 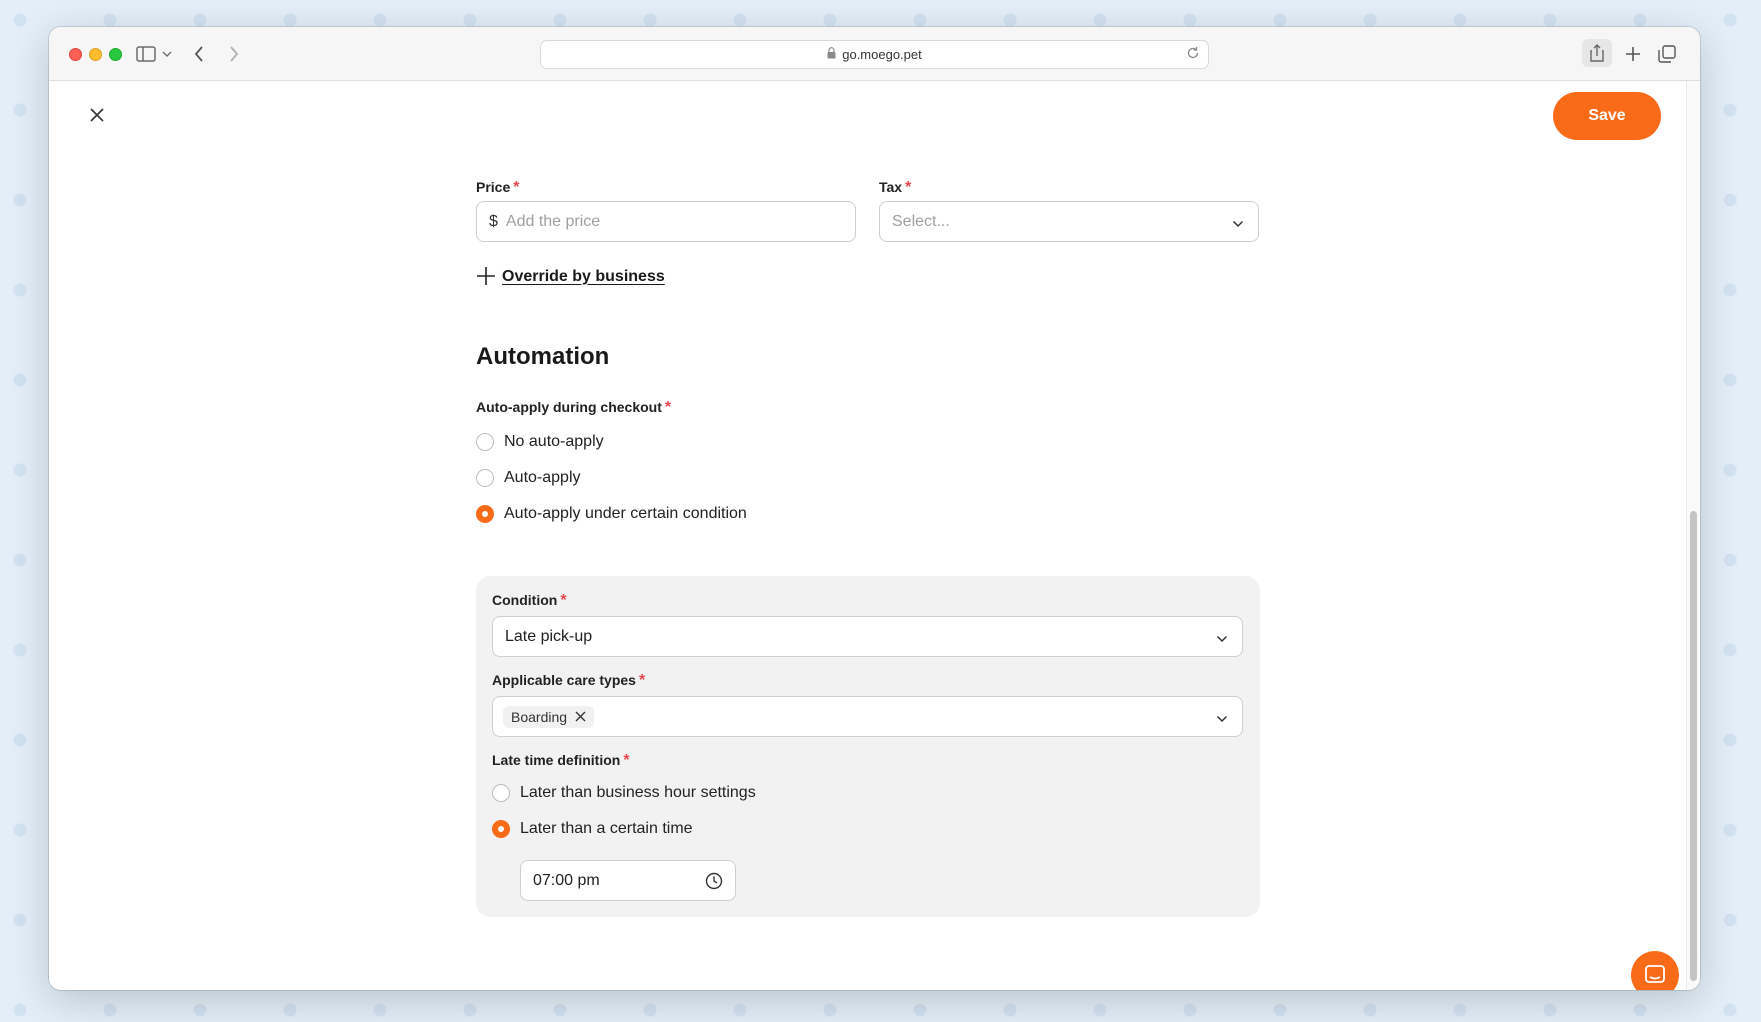 I want to click on radio-label: No auto-apply, so click(x=554, y=441).